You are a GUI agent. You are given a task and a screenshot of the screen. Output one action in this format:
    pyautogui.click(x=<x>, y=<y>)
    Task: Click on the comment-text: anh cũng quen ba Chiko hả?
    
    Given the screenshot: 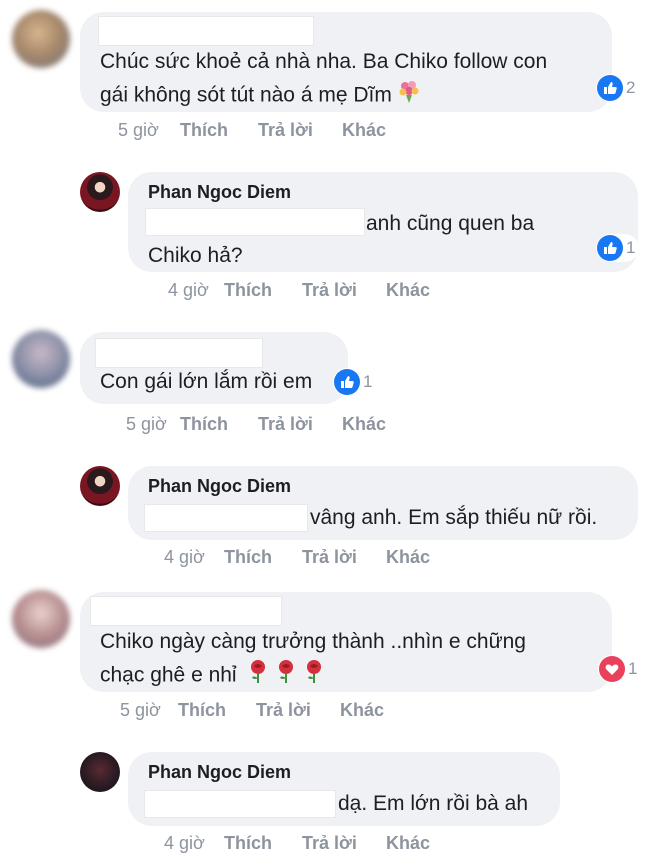 What is the action you would take?
    pyautogui.click(x=341, y=239)
    